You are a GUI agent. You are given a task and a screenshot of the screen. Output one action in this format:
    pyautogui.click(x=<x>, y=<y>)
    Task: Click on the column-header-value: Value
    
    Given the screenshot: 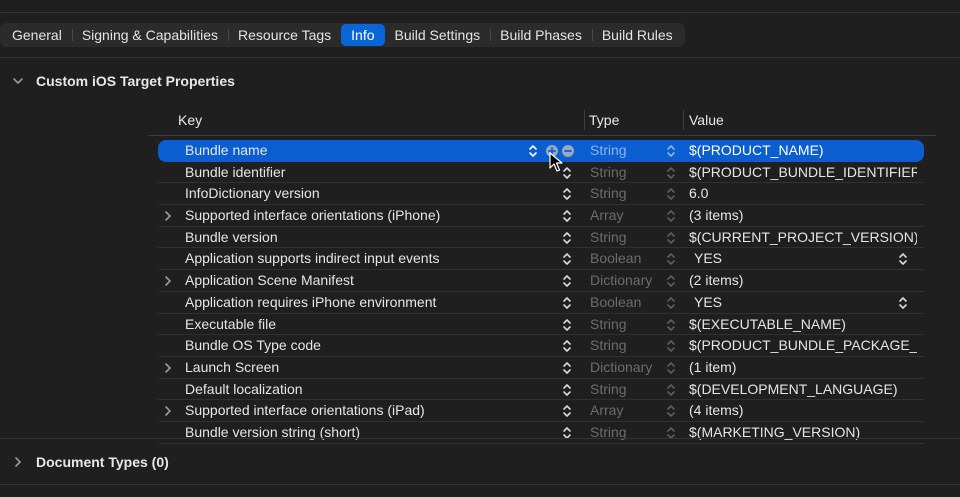 What is the action you would take?
    pyautogui.click(x=706, y=120)
    